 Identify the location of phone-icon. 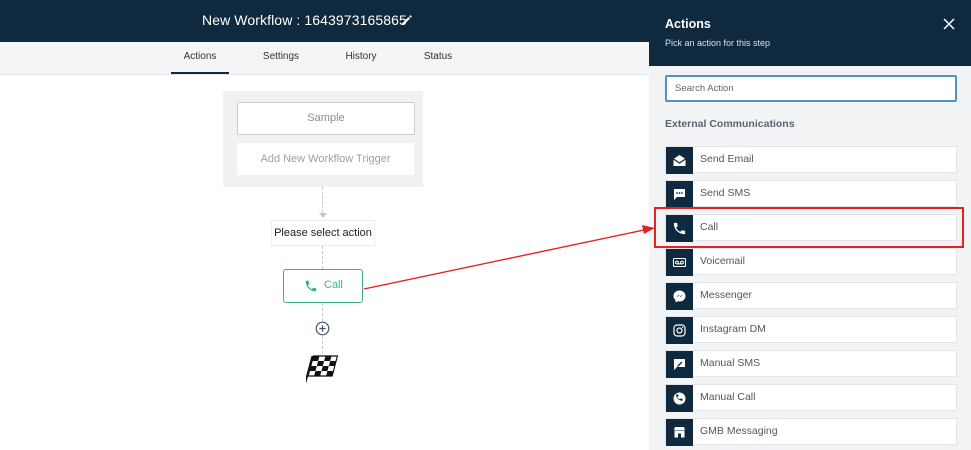
(311, 286).